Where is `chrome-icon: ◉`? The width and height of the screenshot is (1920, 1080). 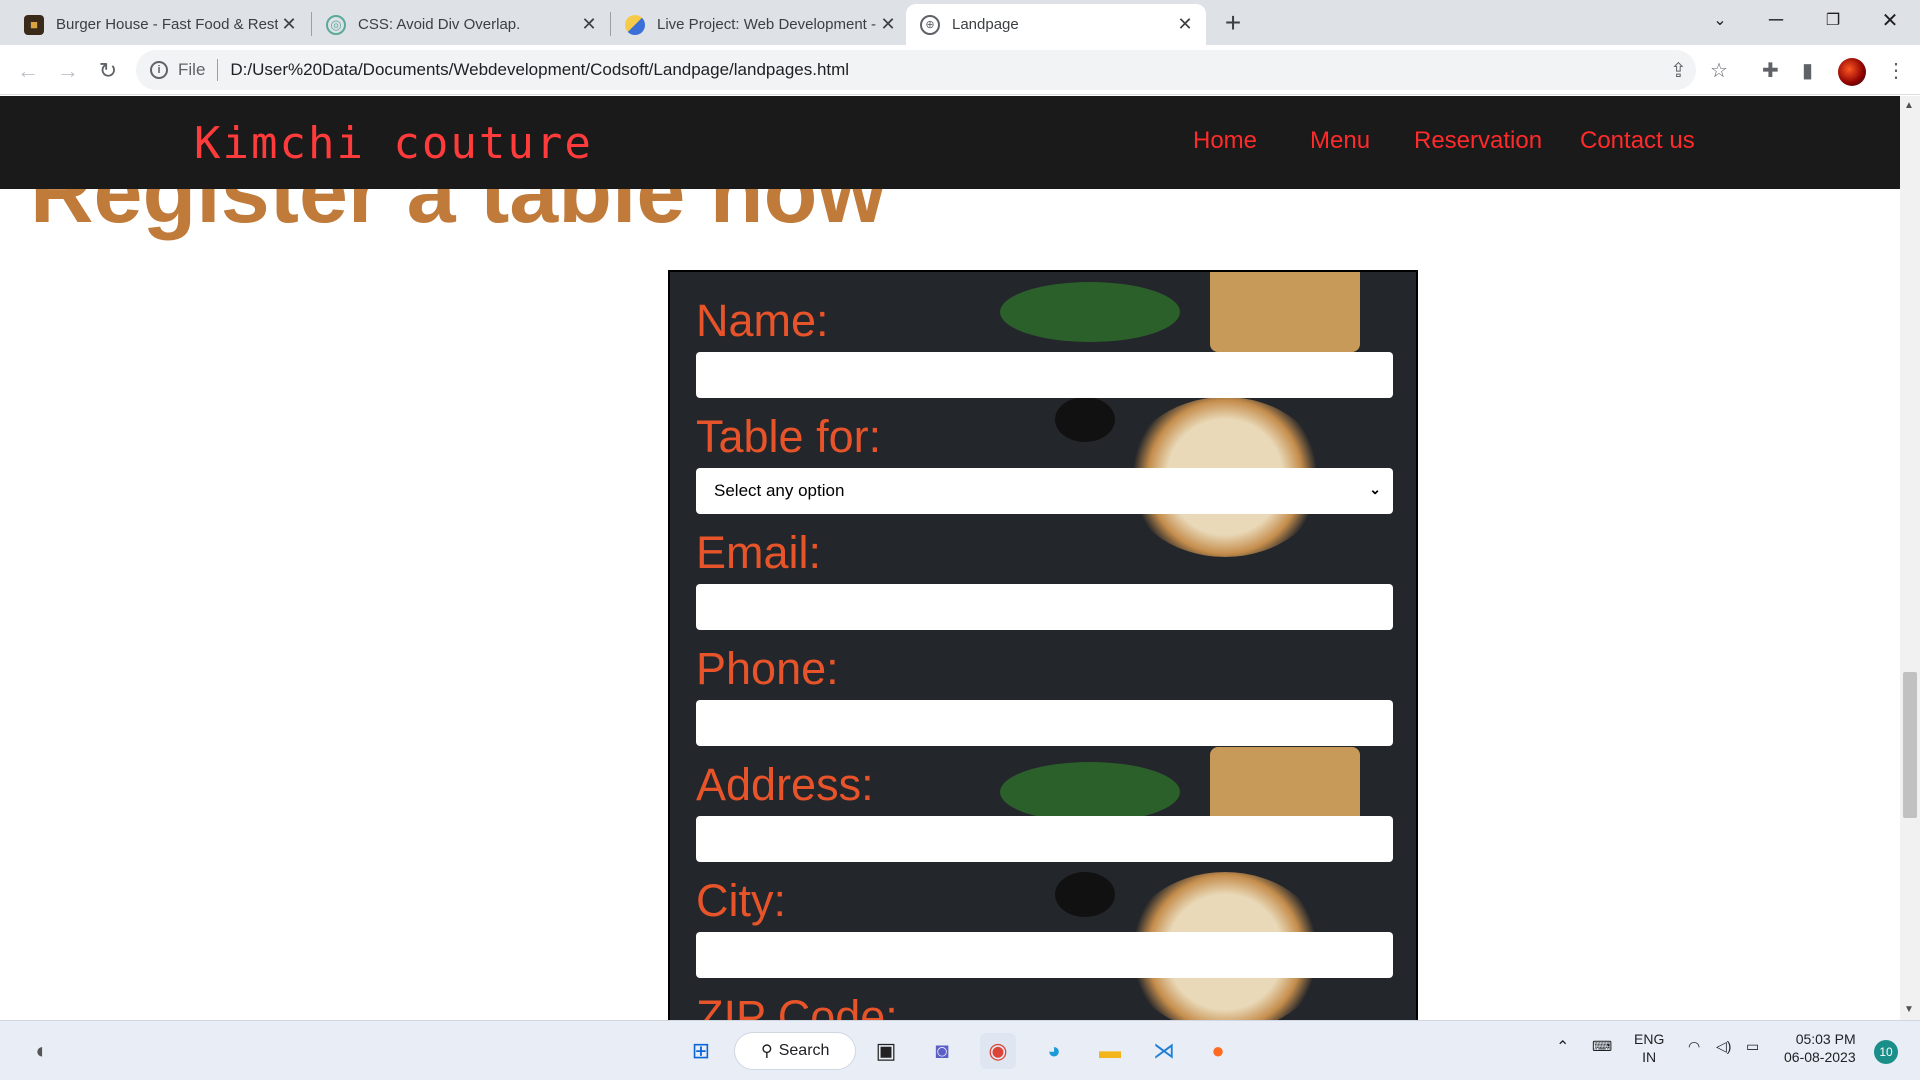
chrome-icon: ◉ is located at coordinates (998, 1051).